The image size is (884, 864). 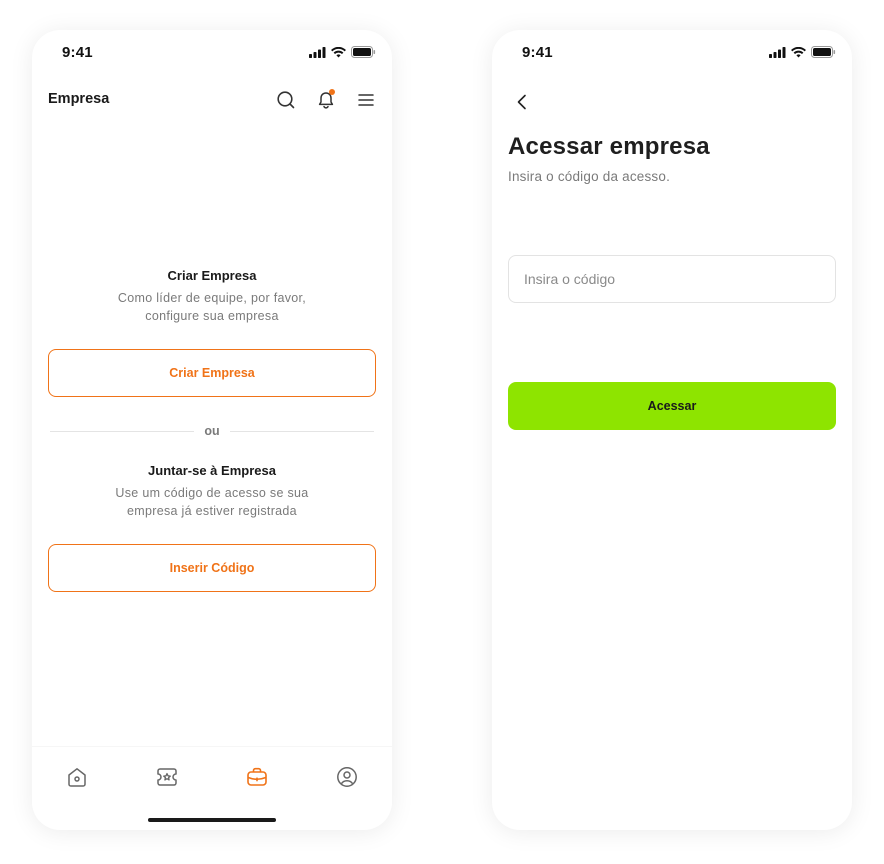 I want to click on nav-item-rewards, so click(x=167, y=777).